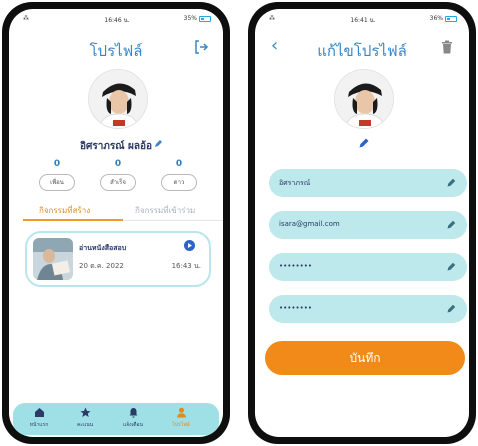  What do you see at coordinates (296, 308) in the screenshot?
I see `confirm-password-value: ••••••••` at bounding box center [296, 308].